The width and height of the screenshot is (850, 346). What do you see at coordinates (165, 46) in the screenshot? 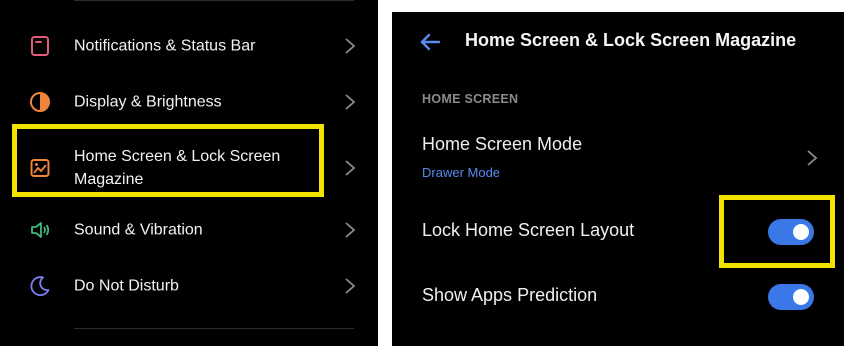
I see `menu-item-label: Notifications & Status Bar` at bounding box center [165, 46].